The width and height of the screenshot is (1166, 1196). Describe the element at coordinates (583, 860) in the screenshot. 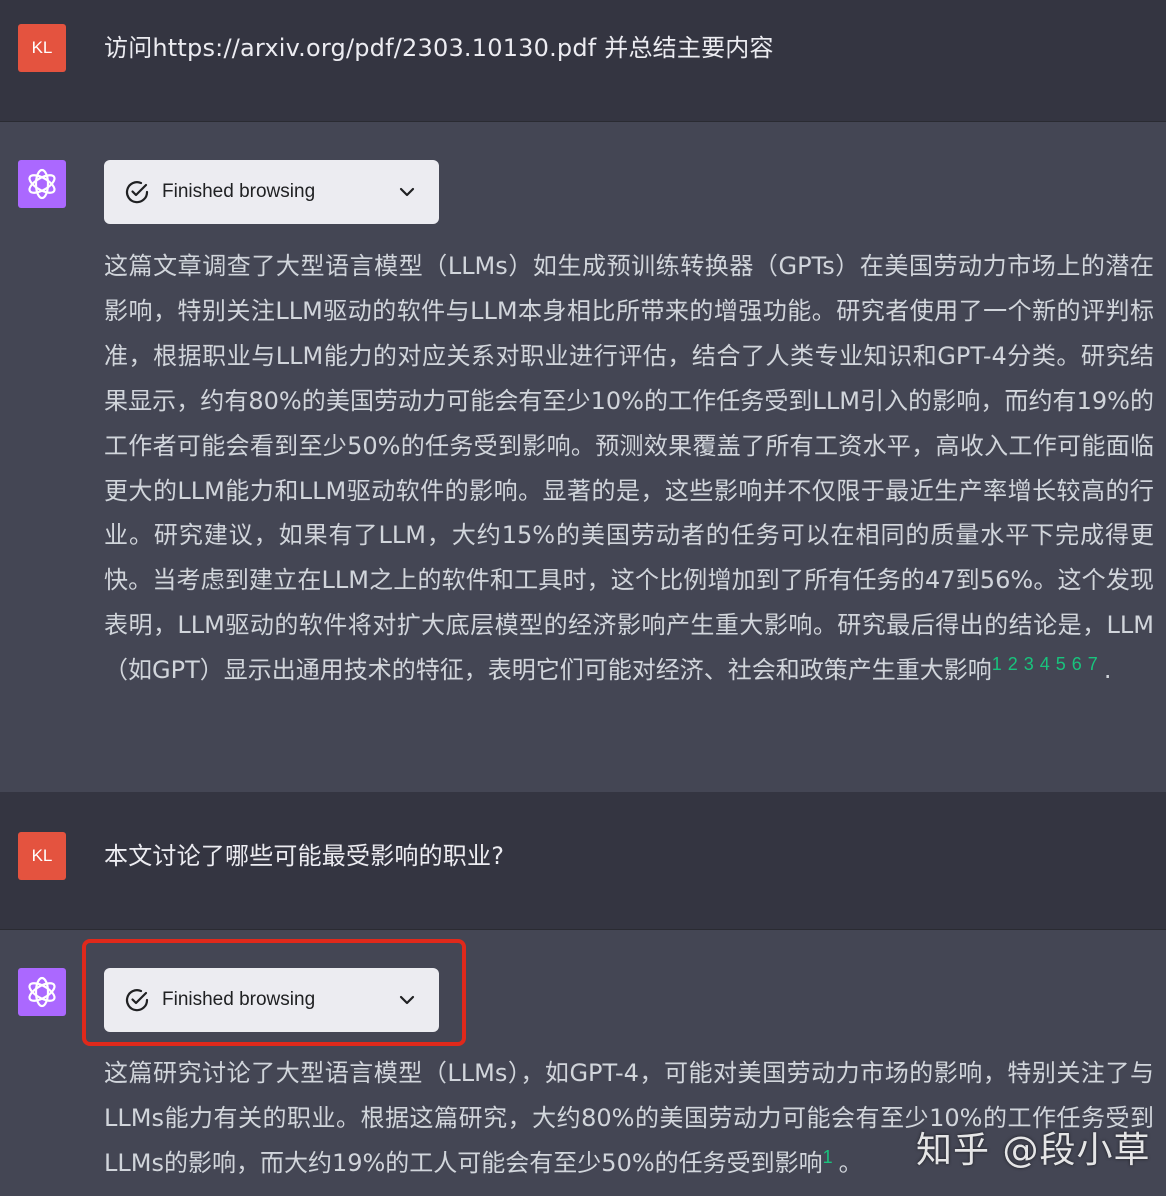

I see `user-message-2: KL 本文讨论了哪些可能最受影响的职业?` at that location.